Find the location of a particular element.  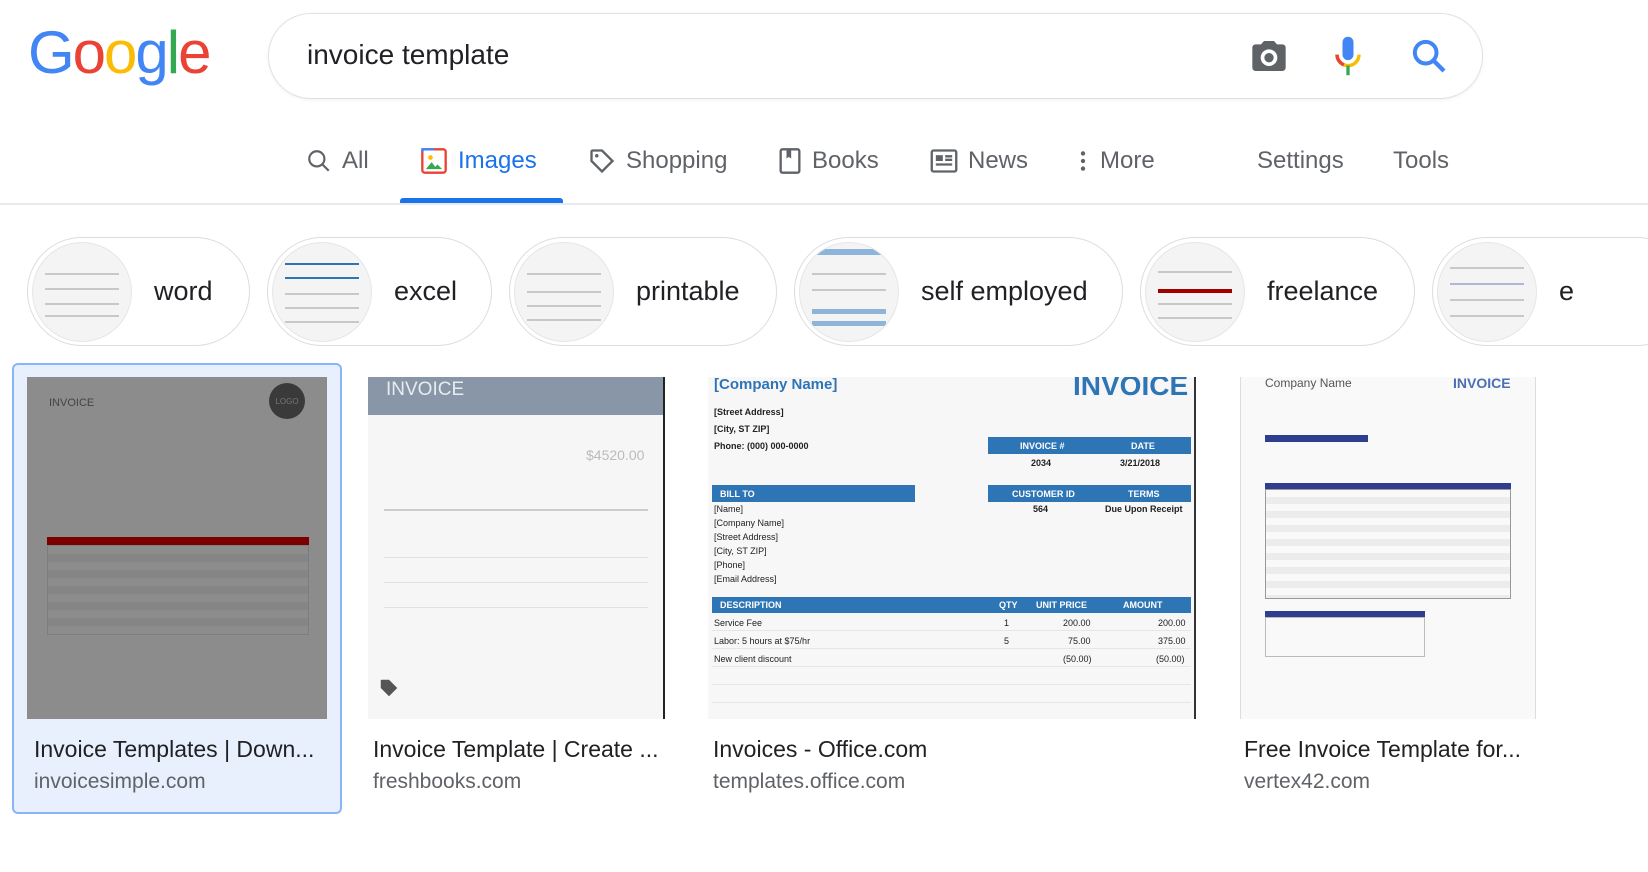

tab-label: All is located at coordinates (355, 160).